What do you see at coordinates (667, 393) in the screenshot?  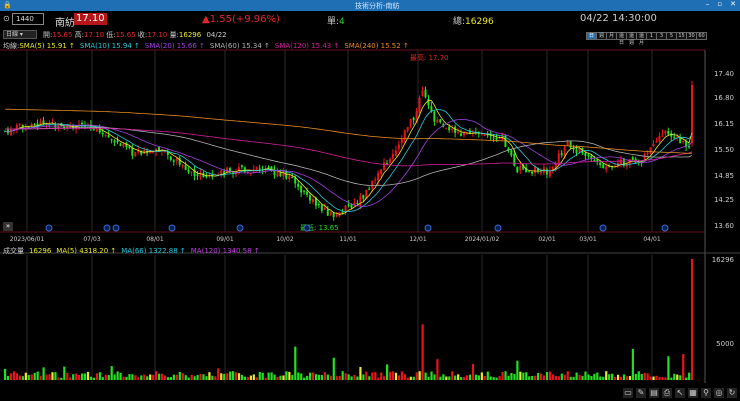 I see `toolbar-button-3: ⎙` at bounding box center [667, 393].